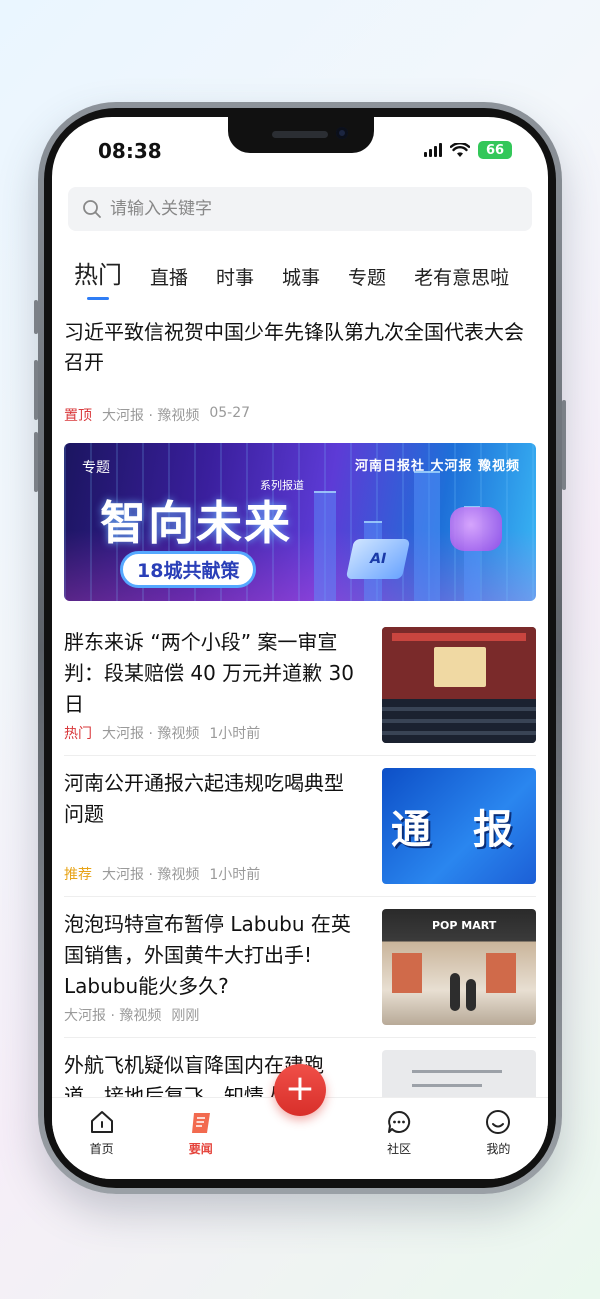 The height and width of the screenshot is (1299, 600). What do you see at coordinates (498, 1149) in the screenshot?
I see `nav-label: 我的` at bounding box center [498, 1149].